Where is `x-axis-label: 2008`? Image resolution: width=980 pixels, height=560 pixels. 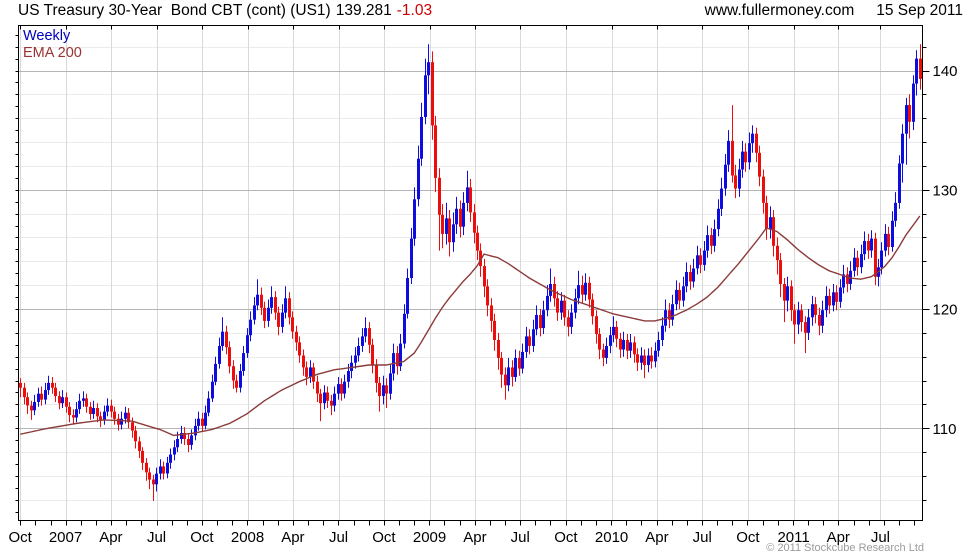 x-axis-label: 2008 is located at coordinates (247, 537).